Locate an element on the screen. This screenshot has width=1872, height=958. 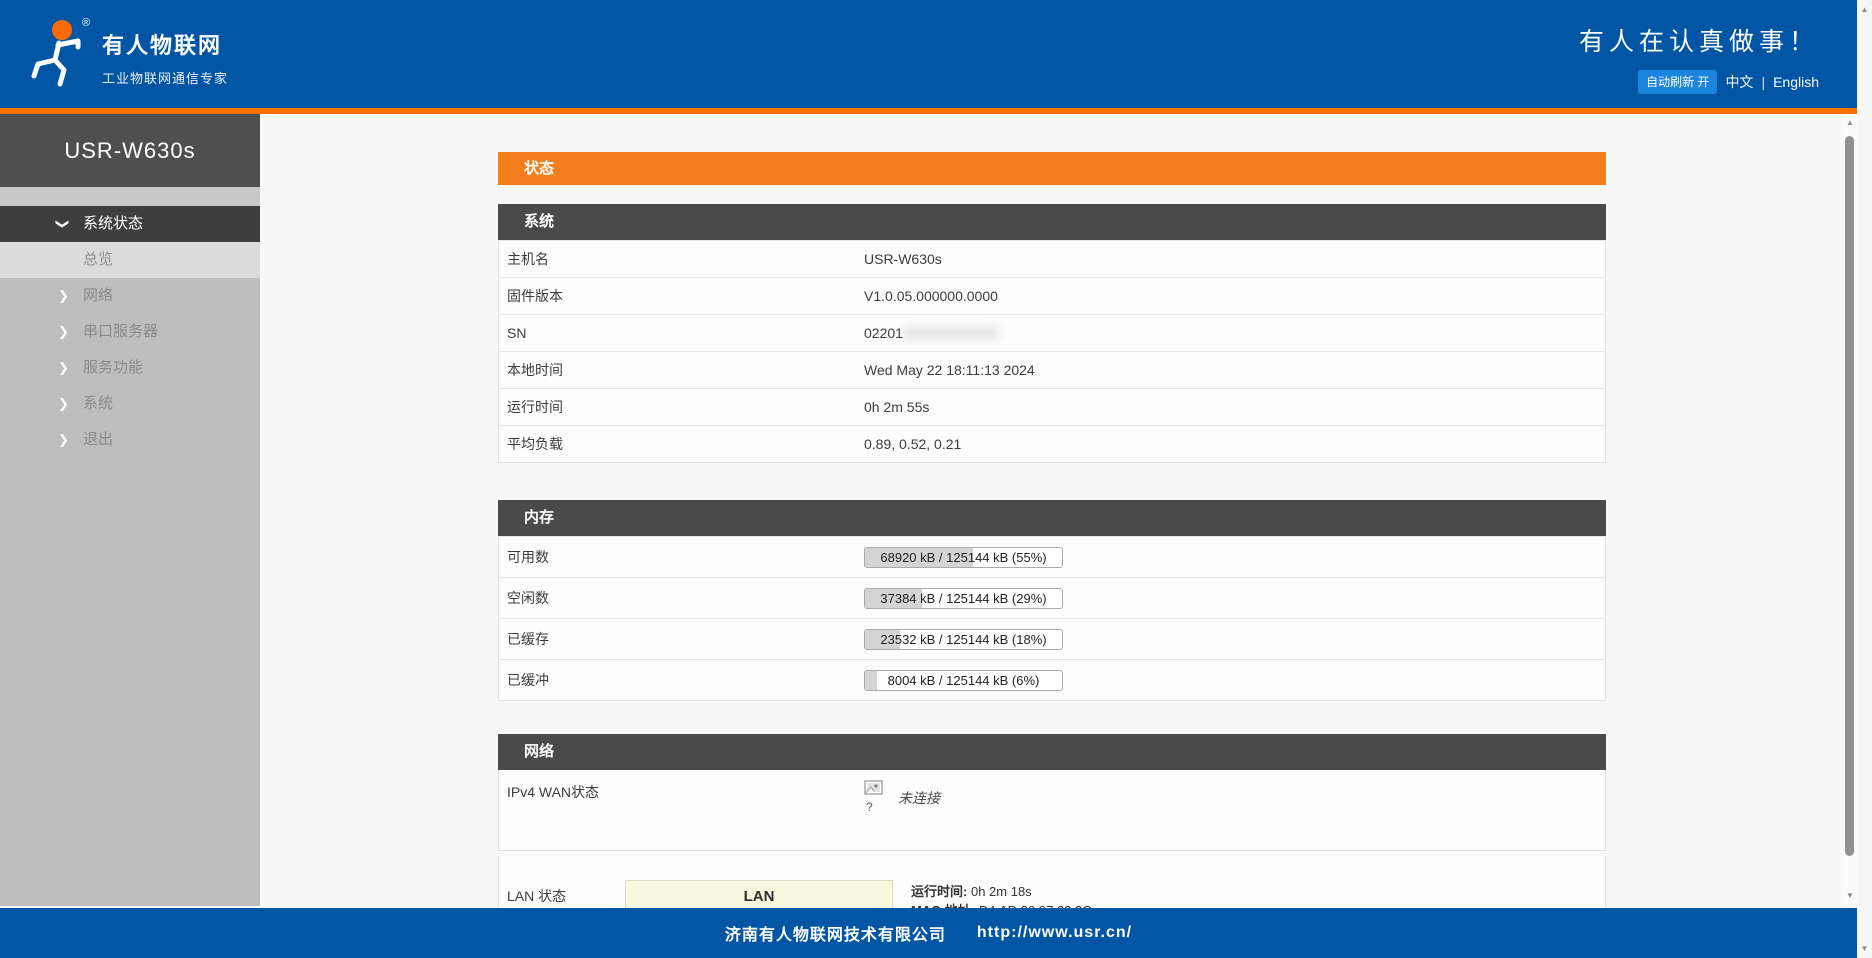
table-row: IPv4 WAN状态 ? 未连接 is located at coordinates (1052, 810).